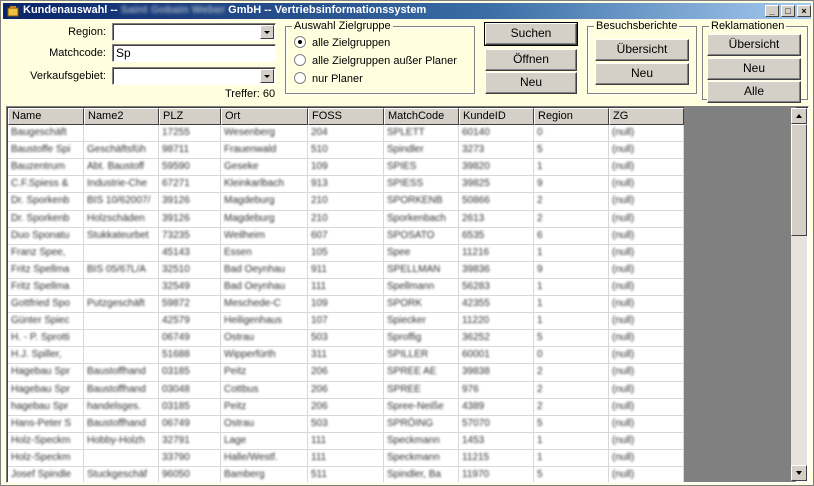  What do you see at coordinates (642, 74) in the screenshot?
I see `besuchsberichte-neu-button: Neu` at bounding box center [642, 74].